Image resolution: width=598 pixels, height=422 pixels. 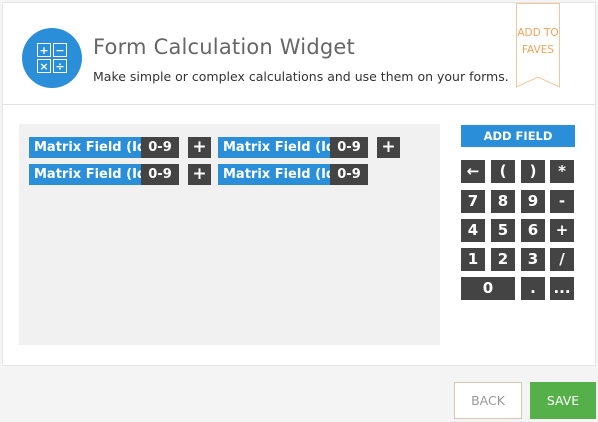 I want to click on open-paren-key: (, so click(x=503, y=171).